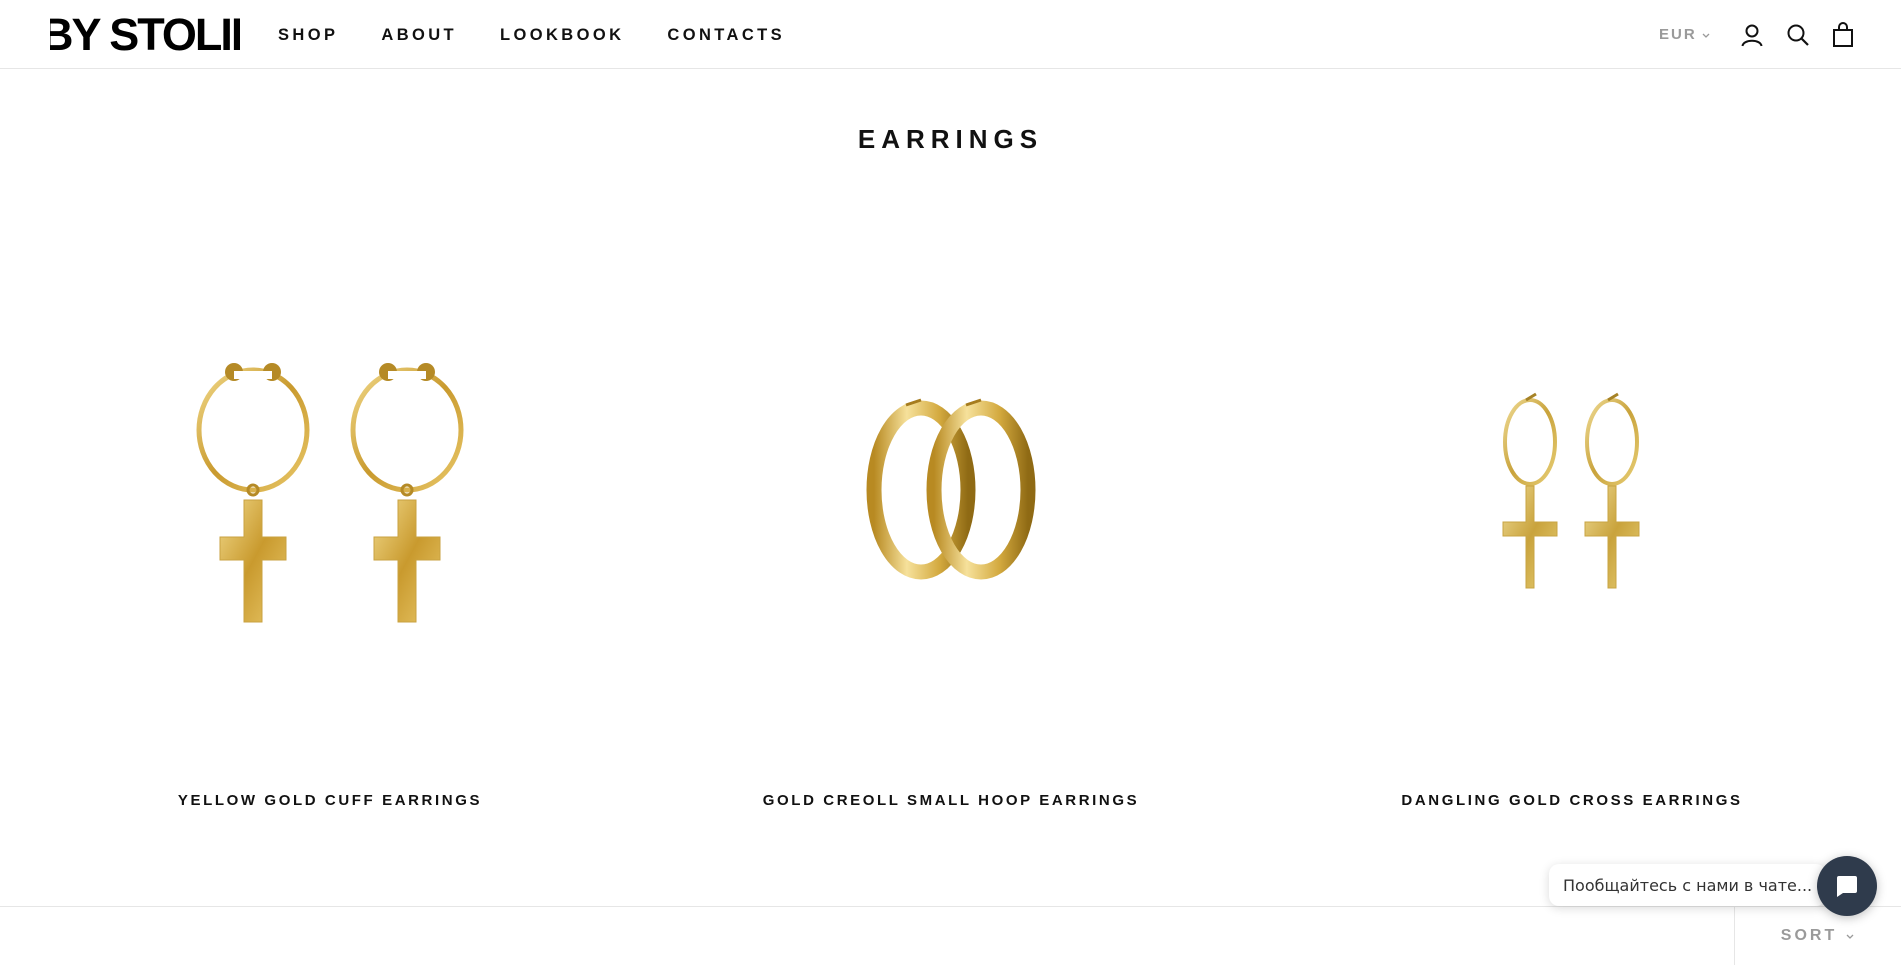 The image size is (1901, 965). What do you see at coordinates (951, 800) in the screenshot?
I see `product-title: GOLD CREOLL SMALL HOOP EARRINGS` at bounding box center [951, 800].